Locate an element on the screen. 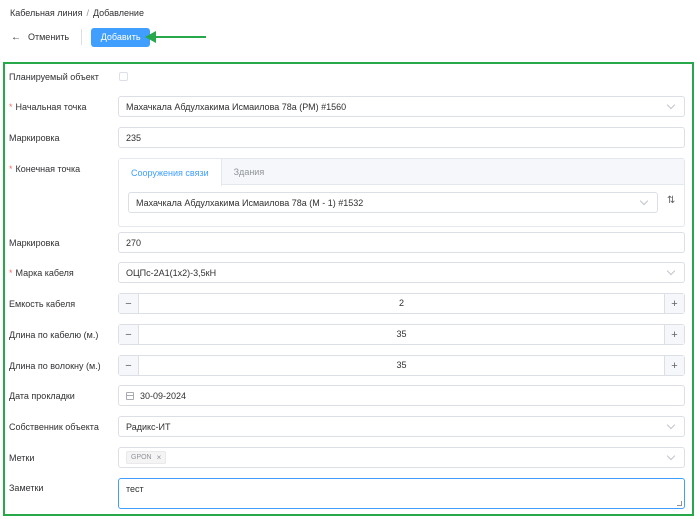 This screenshot has width=700, height=519. fiber-length-value: 35 is located at coordinates (401, 365).